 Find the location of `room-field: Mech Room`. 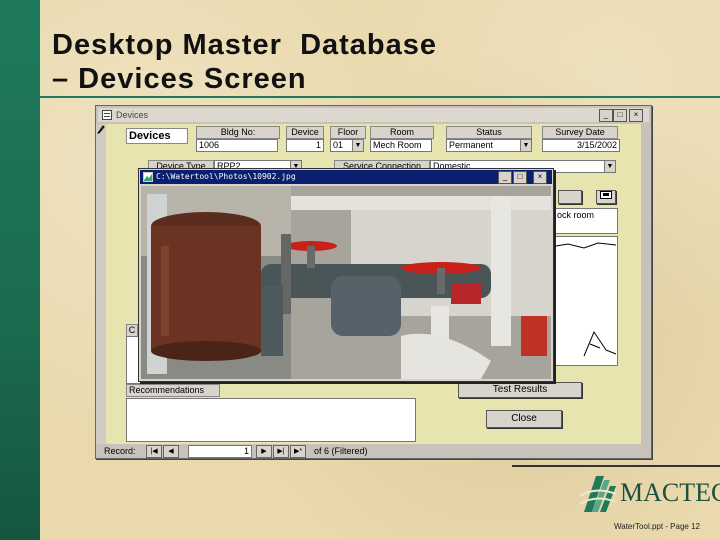

room-field: Mech Room is located at coordinates (401, 145).